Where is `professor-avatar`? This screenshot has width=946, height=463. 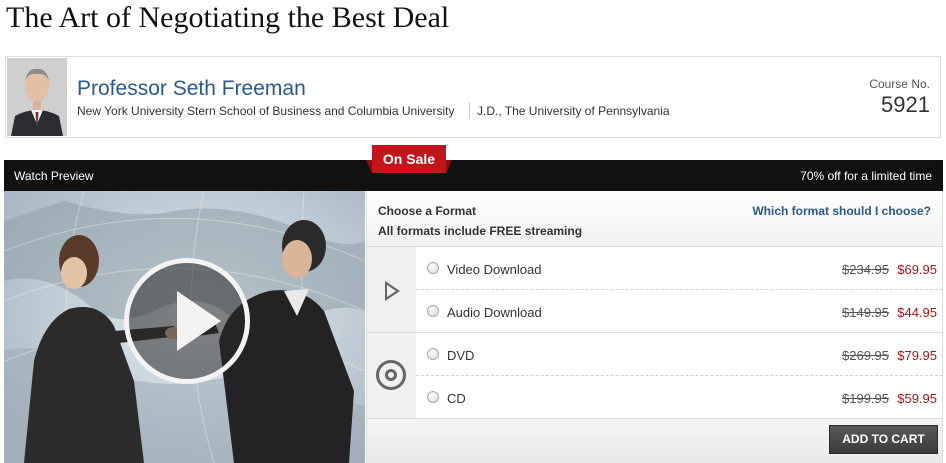
professor-avatar is located at coordinates (37, 97).